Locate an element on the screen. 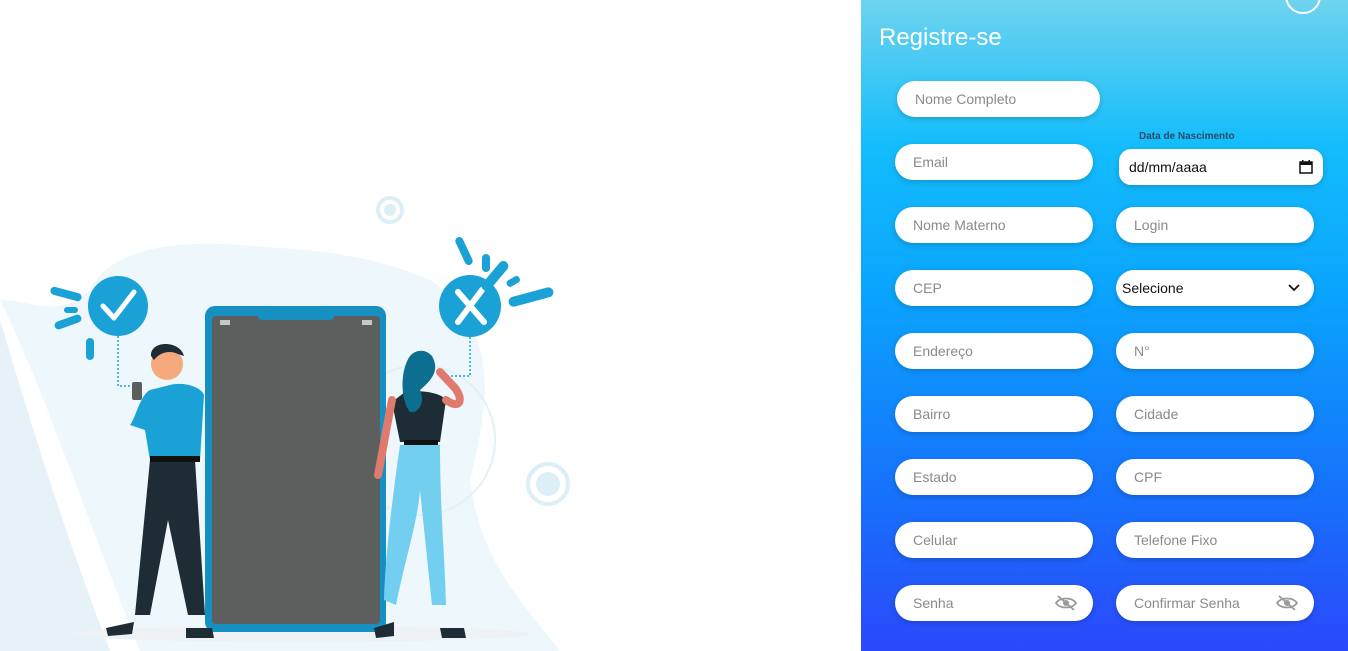  cpf-placeholder: CPF is located at coordinates (1148, 477).